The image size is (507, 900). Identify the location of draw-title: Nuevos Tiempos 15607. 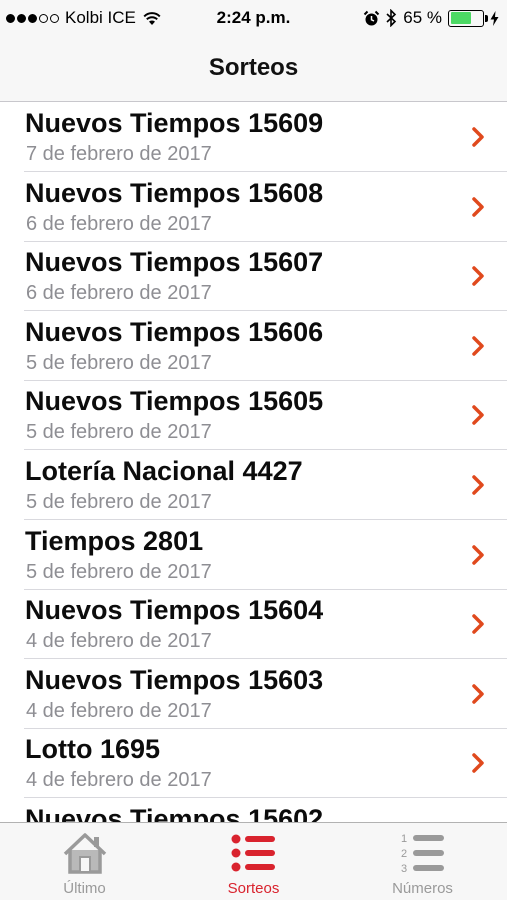
(174, 262).